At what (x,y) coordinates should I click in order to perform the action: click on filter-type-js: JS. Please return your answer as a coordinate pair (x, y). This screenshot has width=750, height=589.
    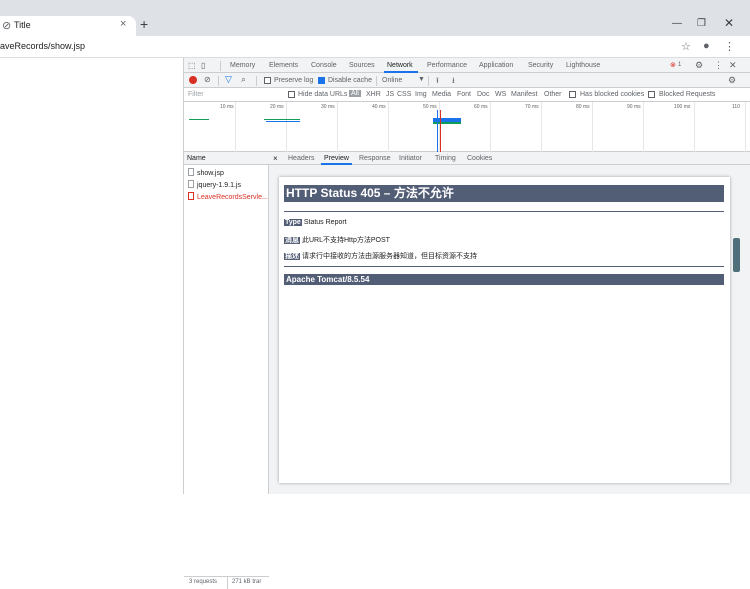
    Looking at the image, I should click on (390, 94).